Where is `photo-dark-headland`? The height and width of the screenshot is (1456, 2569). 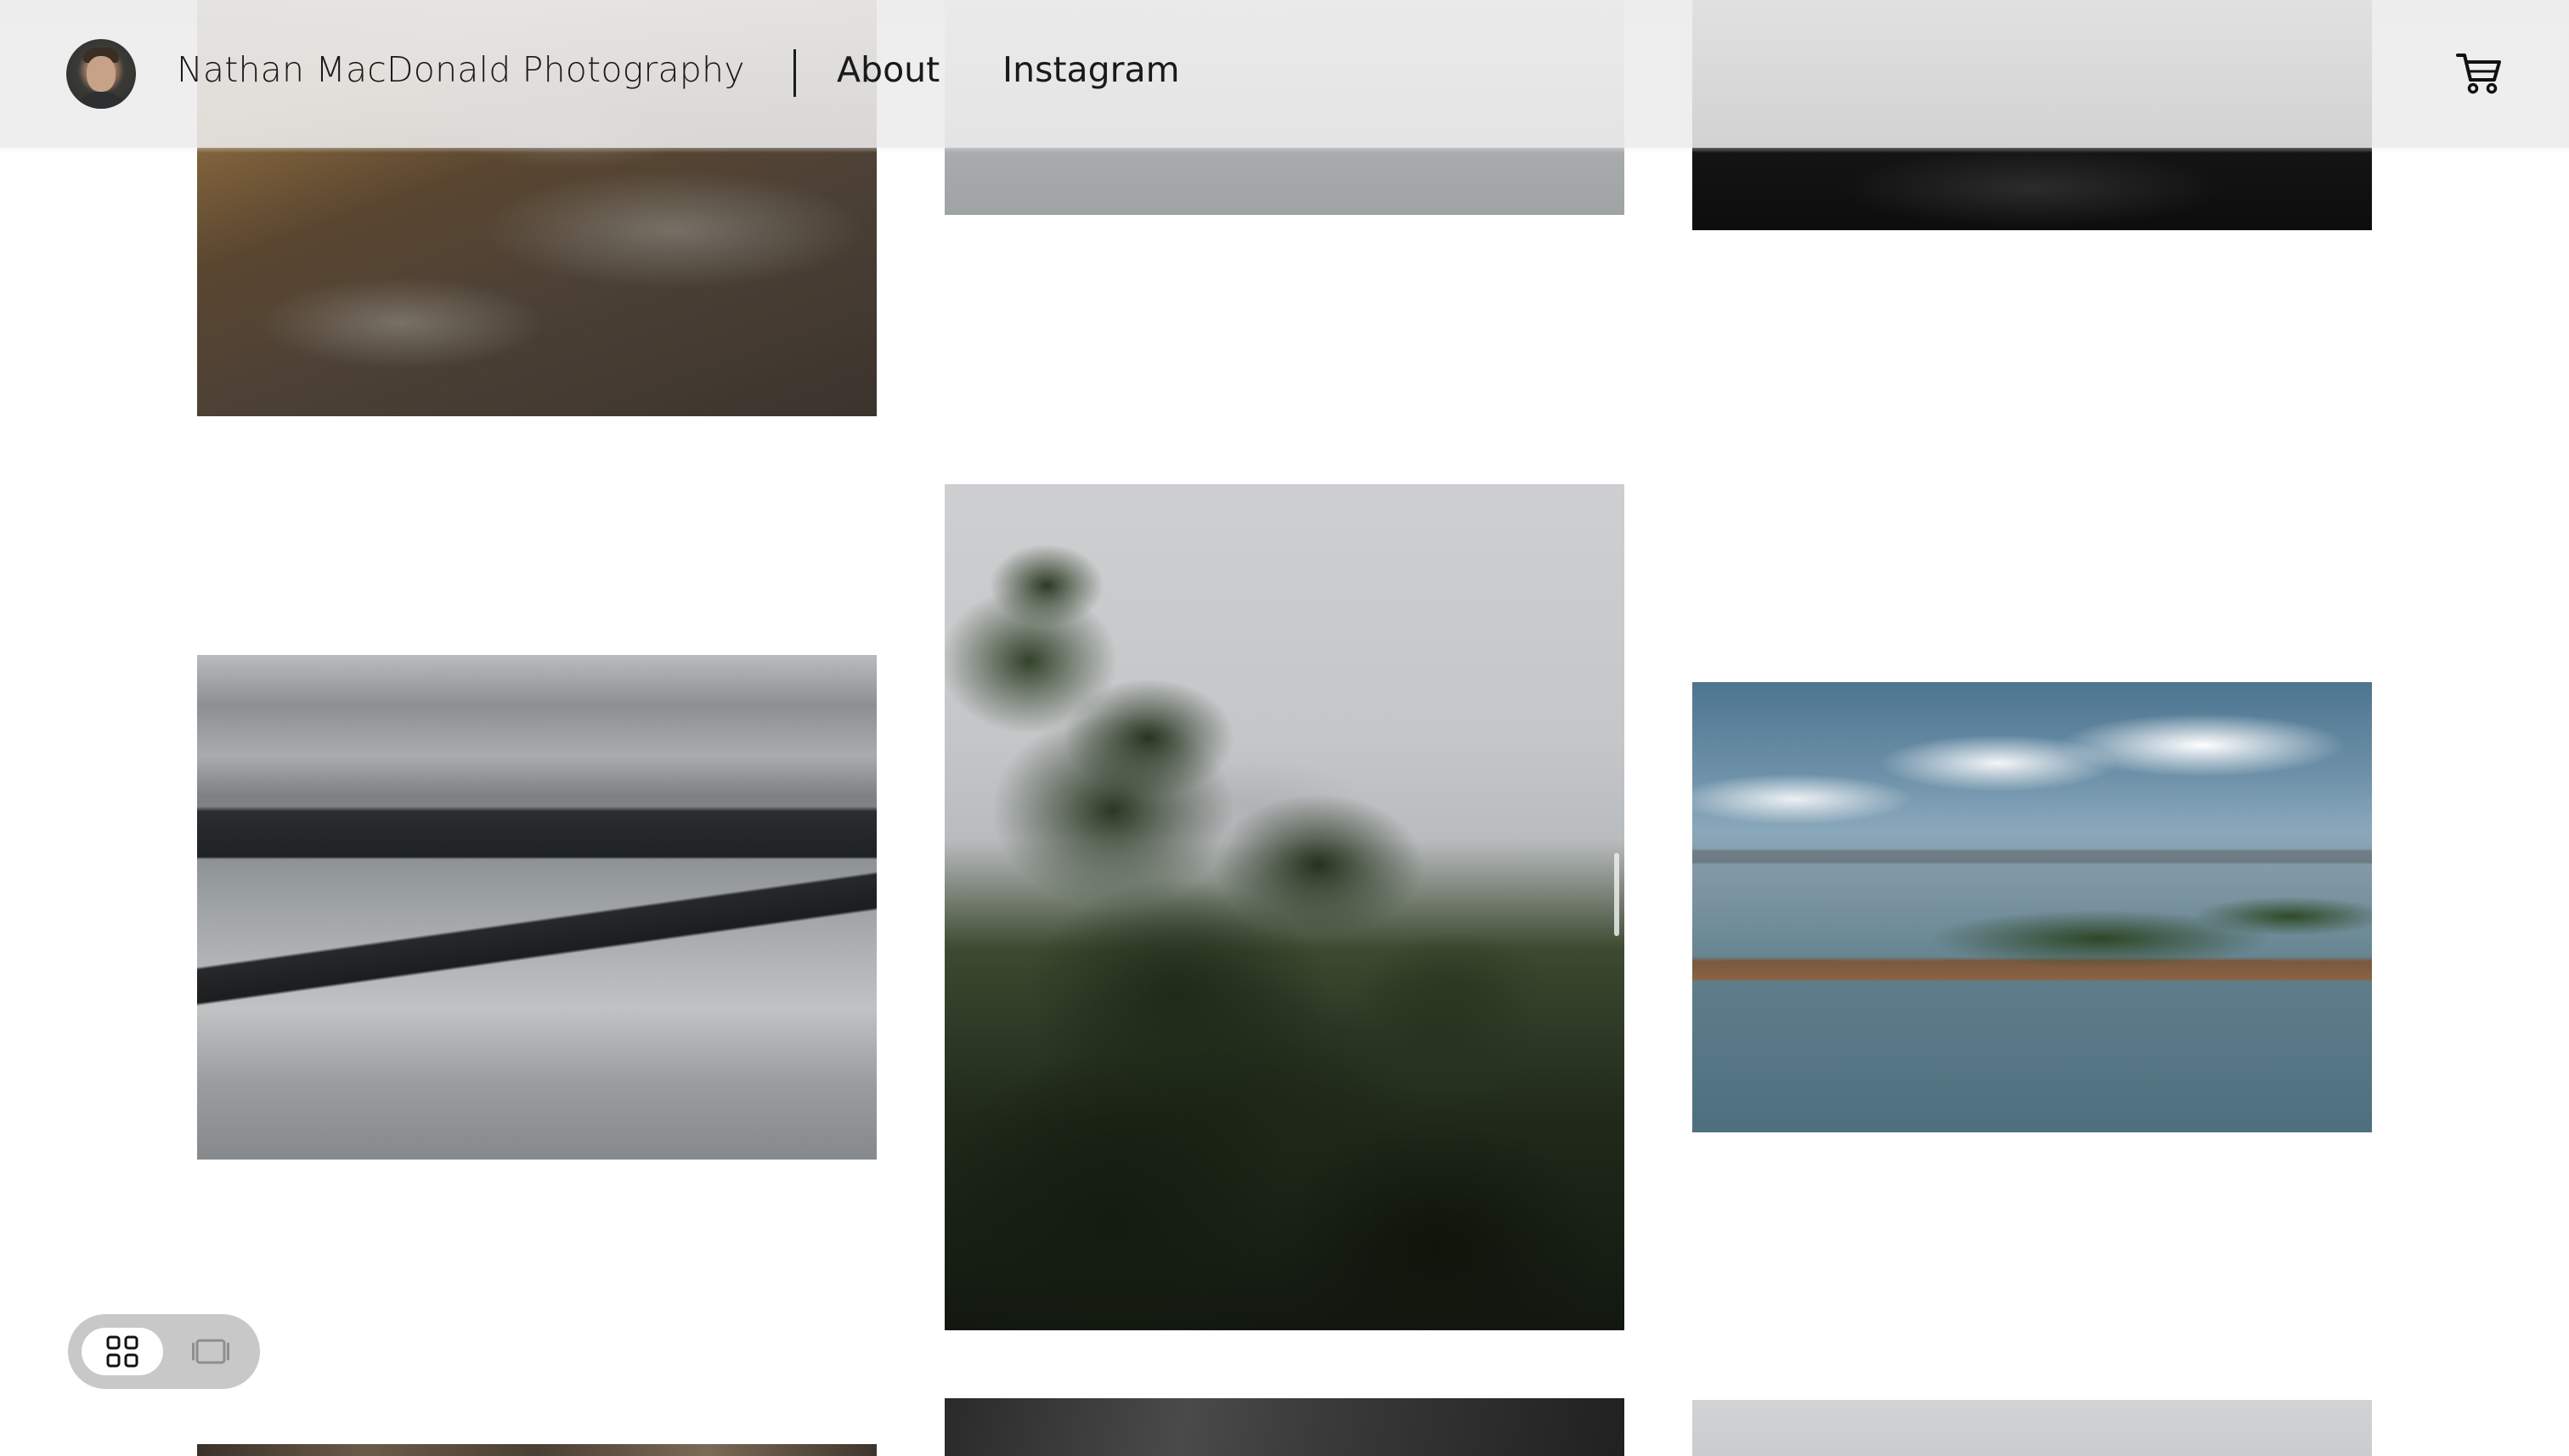 photo-dark-headland is located at coordinates (537, 908).